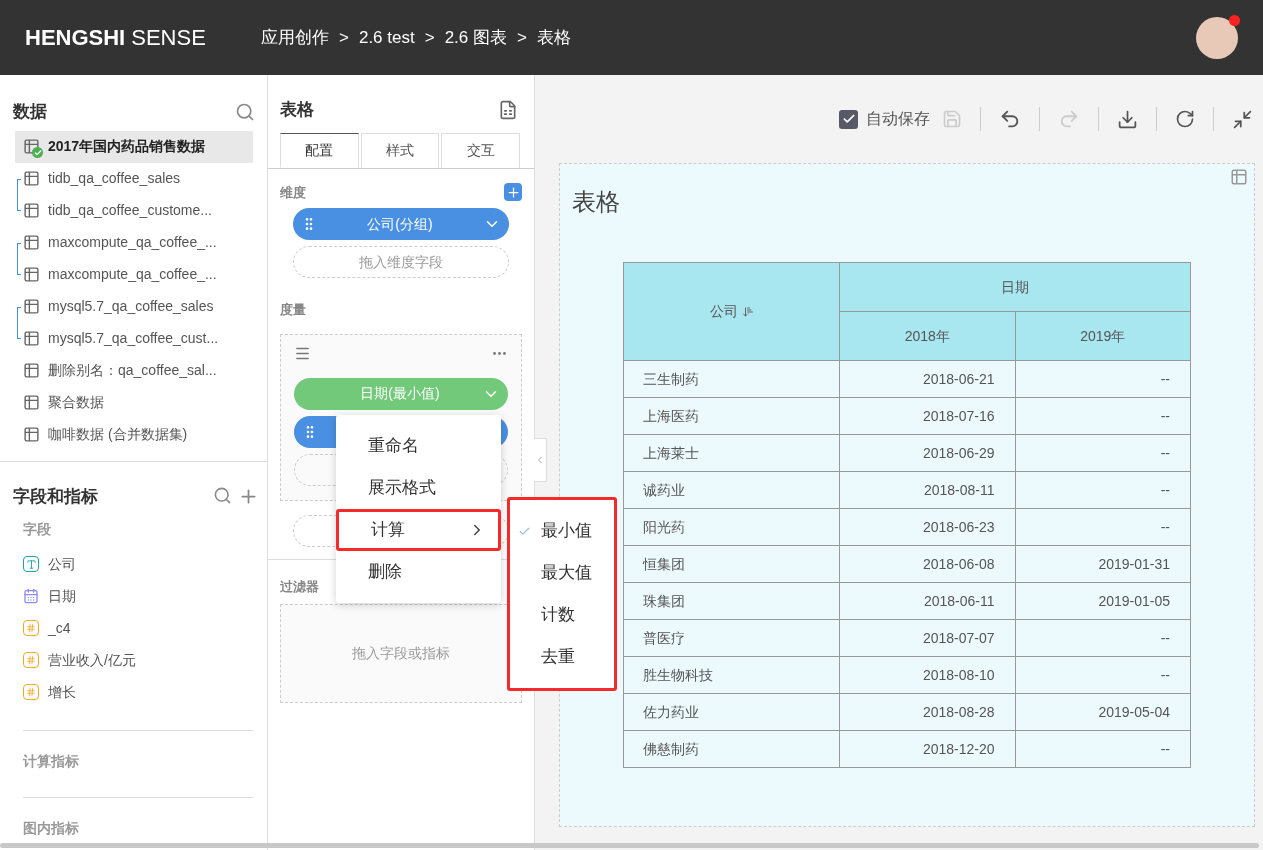 The height and width of the screenshot is (850, 1263). What do you see at coordinates (1103, 601) in the screenshot?
I see `table-cell: 2019-01-05` at bounding box center [1103, 601].